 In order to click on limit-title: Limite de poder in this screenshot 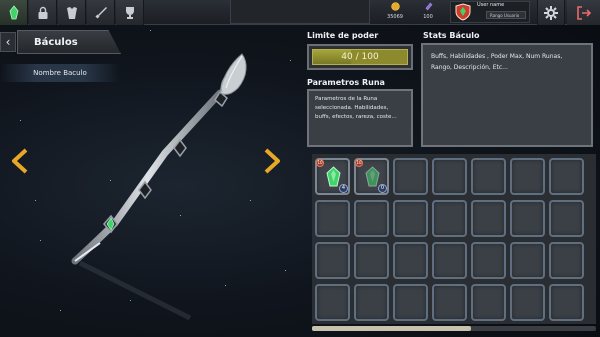, I will do `click(343, 35)`.